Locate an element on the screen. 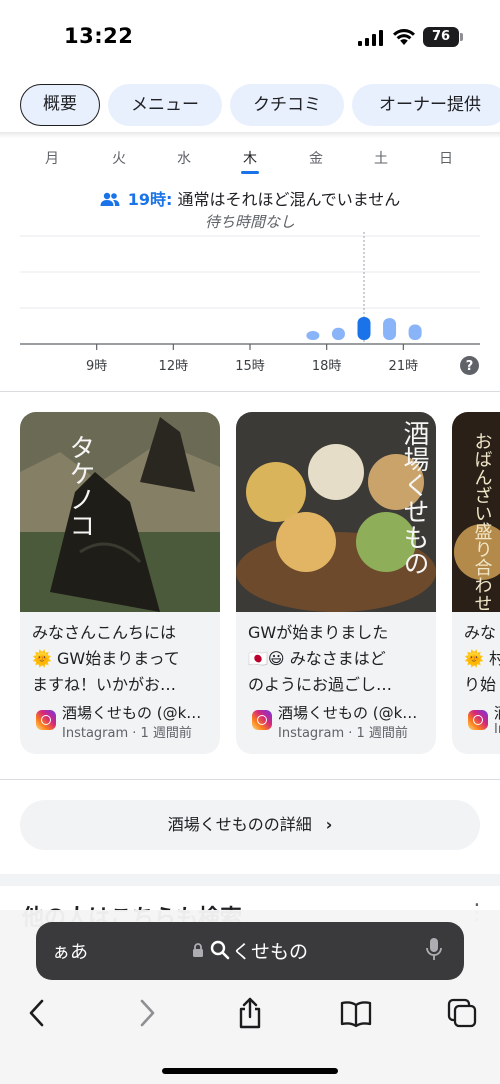 This screenshot has height=1084, width=500. people-icon is located at coordinates (110, 199).